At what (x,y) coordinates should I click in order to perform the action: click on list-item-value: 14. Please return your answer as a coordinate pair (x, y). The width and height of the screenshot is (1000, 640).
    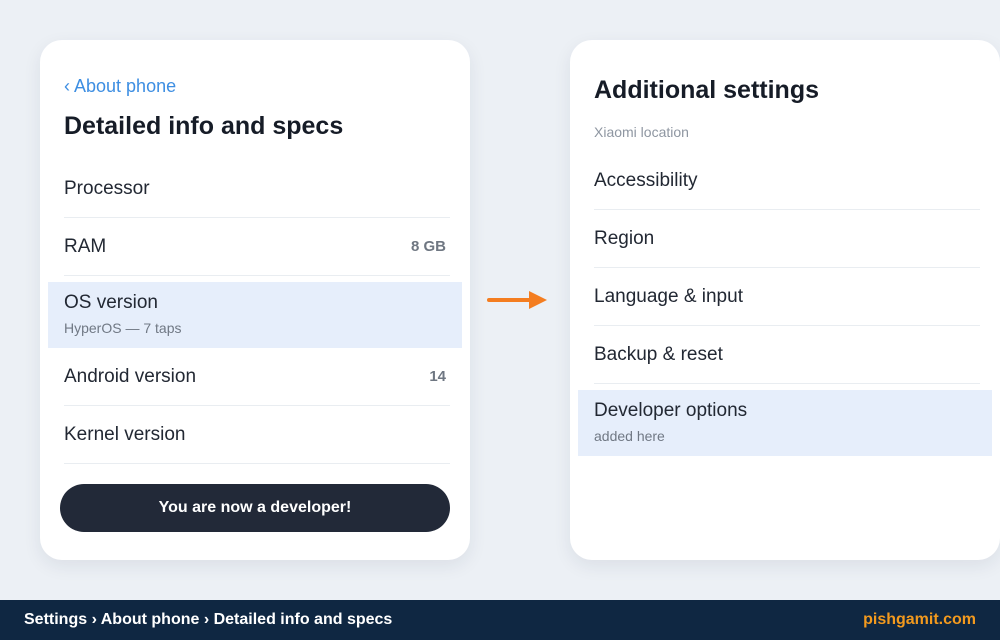
    Looking at the image, I should click on (437, 376).